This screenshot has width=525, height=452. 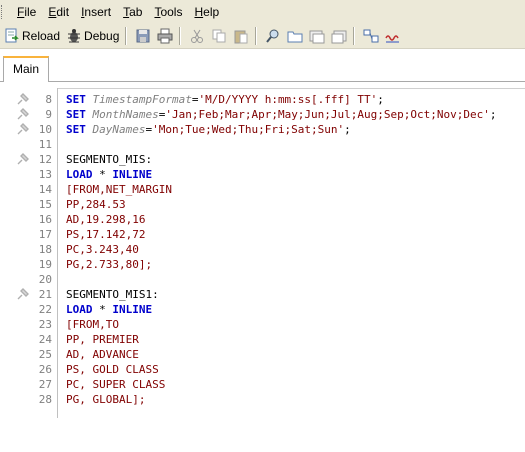 What do you see at coordinates (3, 12) in the screenshot?
I see `menu-grip` at bounding box center [3, 12].